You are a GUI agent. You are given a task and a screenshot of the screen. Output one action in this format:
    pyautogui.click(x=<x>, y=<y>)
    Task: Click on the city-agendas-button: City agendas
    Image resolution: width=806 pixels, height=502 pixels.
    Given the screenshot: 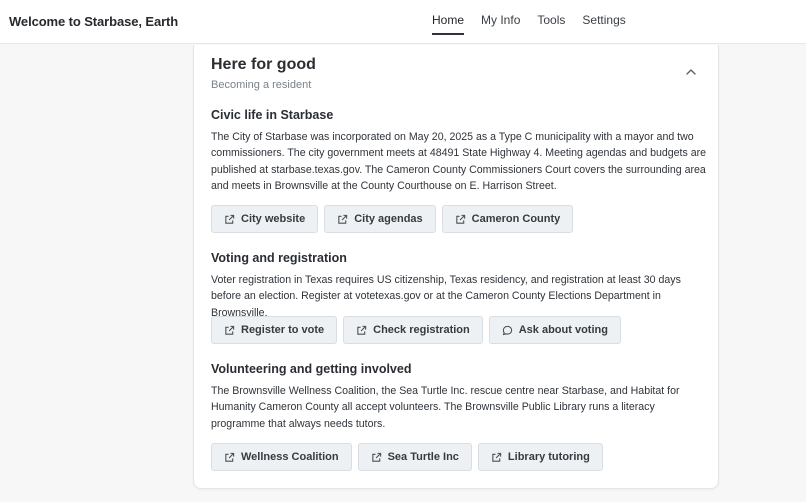 What is the action you would take?
    pyautogui.click(x=380, y=219)
    